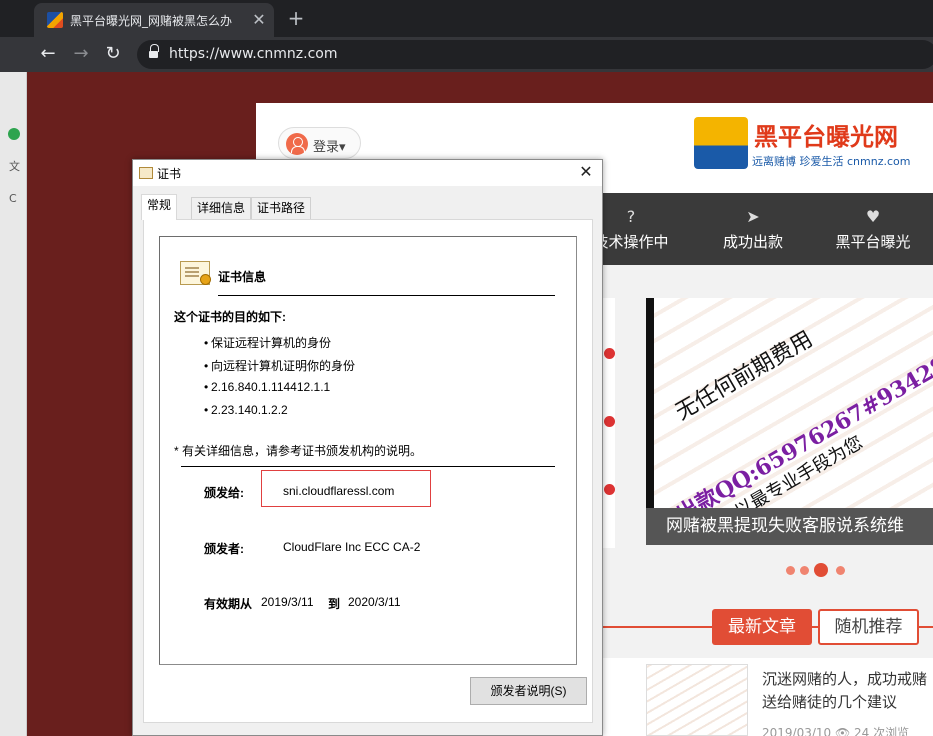  I want to click on cert-info-heading: 证书信息, so click(242, 277).